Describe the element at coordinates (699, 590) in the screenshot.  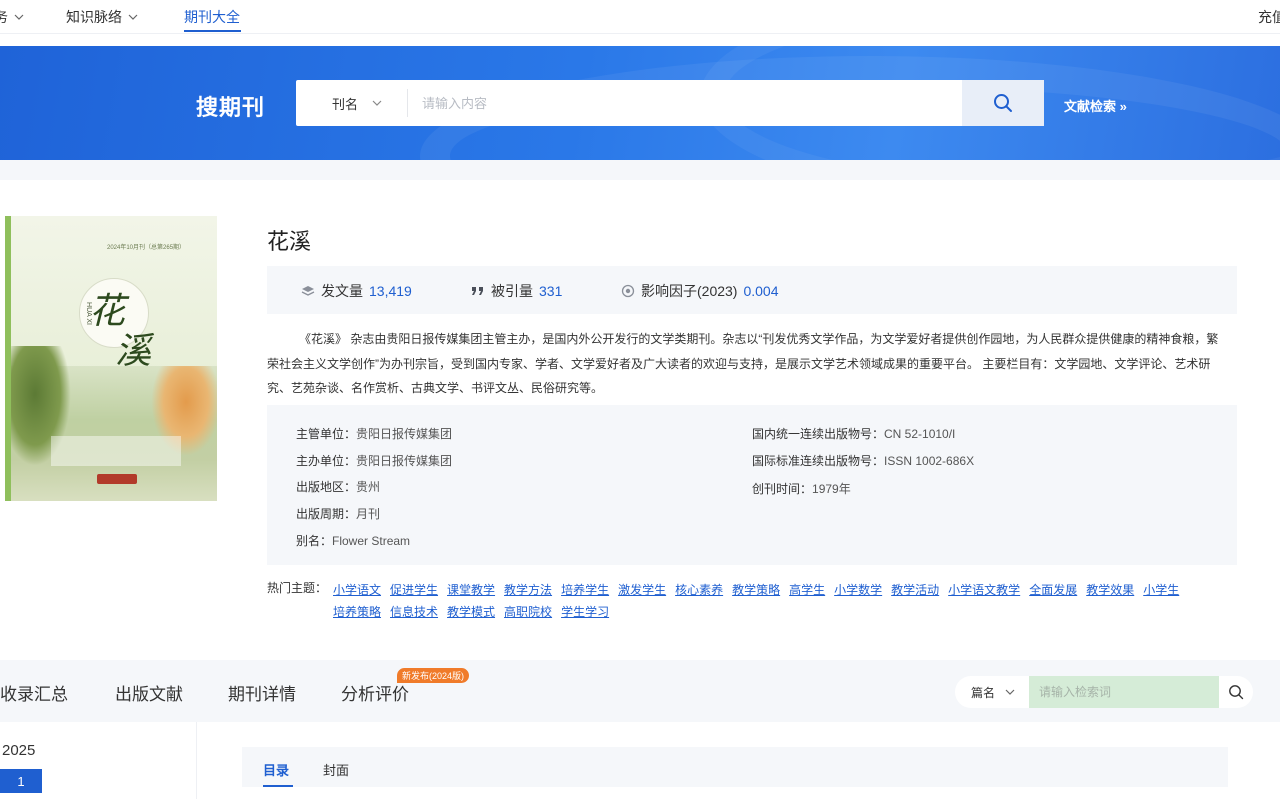
I see `hot-topic-tag: 核心素养` at that location.